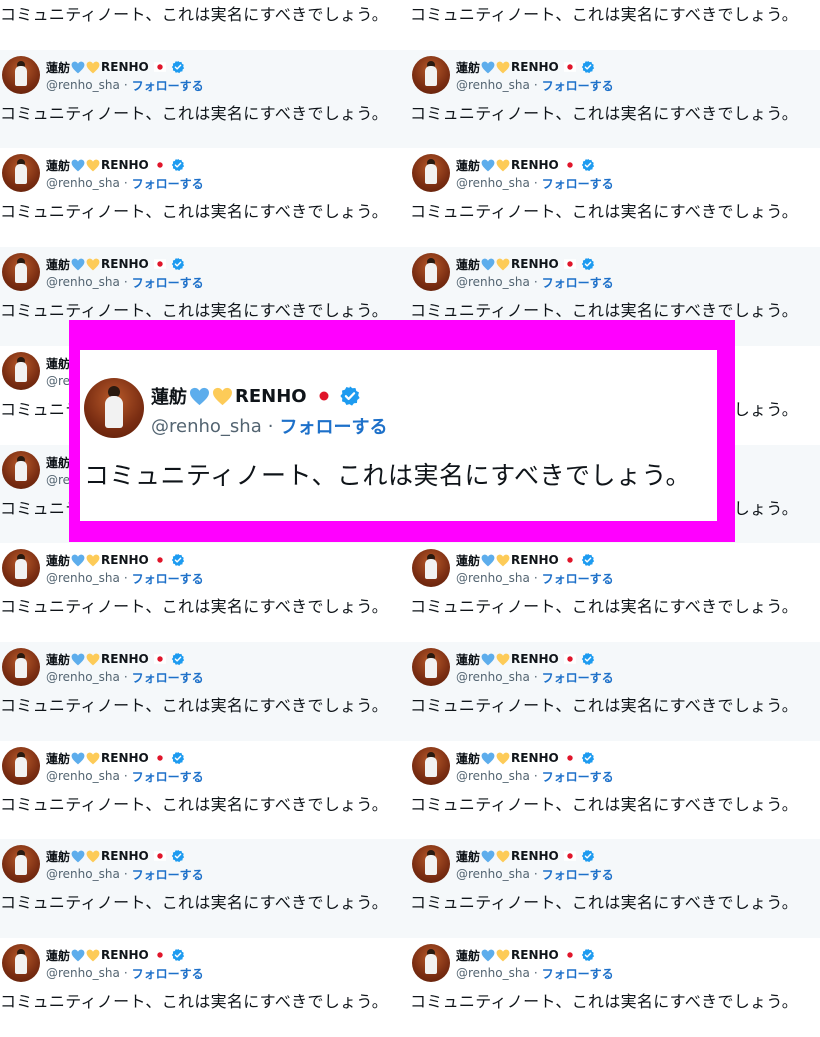 This screenshot has width=820, height=1037. Describe the element at coordinates (588, 264) in the screenshot. I see `verified-badge-icon` at that location.